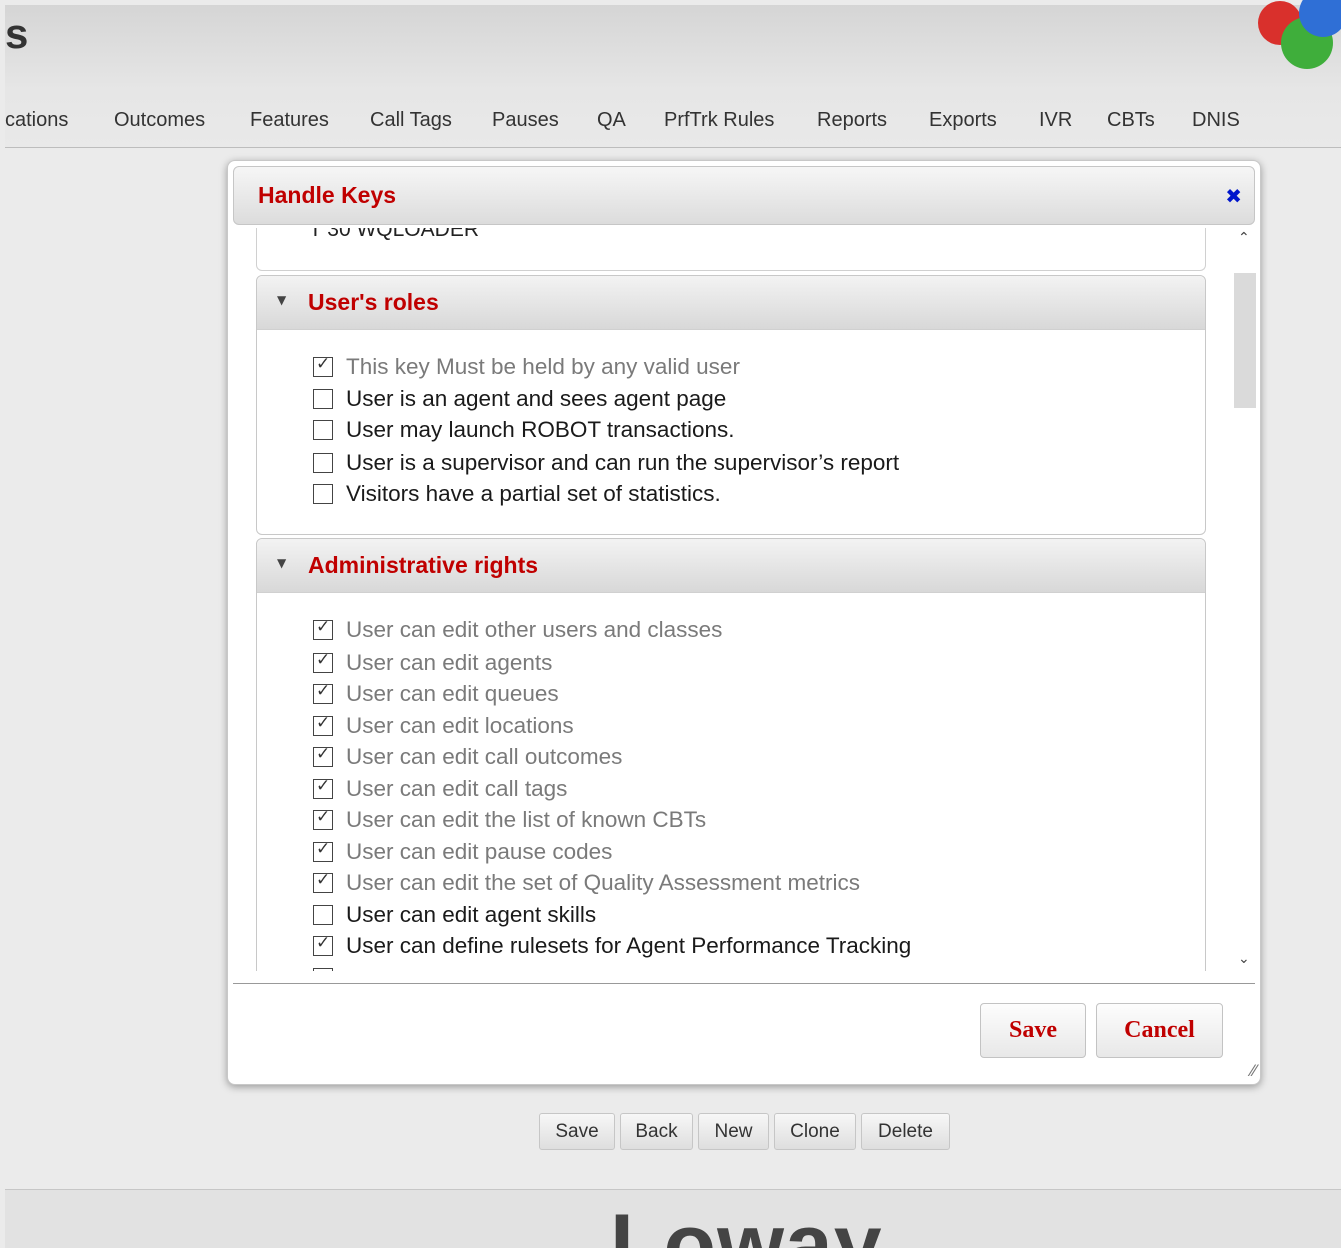  What do you see at coordinates (1159, 1030) in the screenshot?
I see `dialog-cancel-button: Cancel` at bounding box center [1159, 1030].